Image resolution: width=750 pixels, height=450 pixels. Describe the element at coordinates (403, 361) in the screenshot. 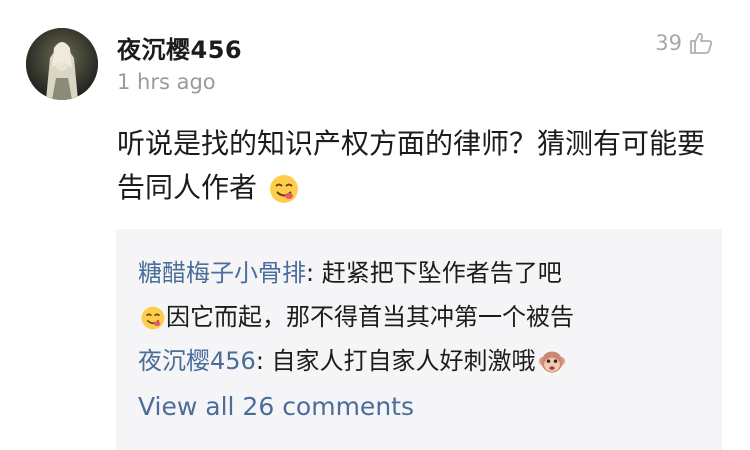

I see `reply-text: 自家人打自家人好刺激哦` at that location.